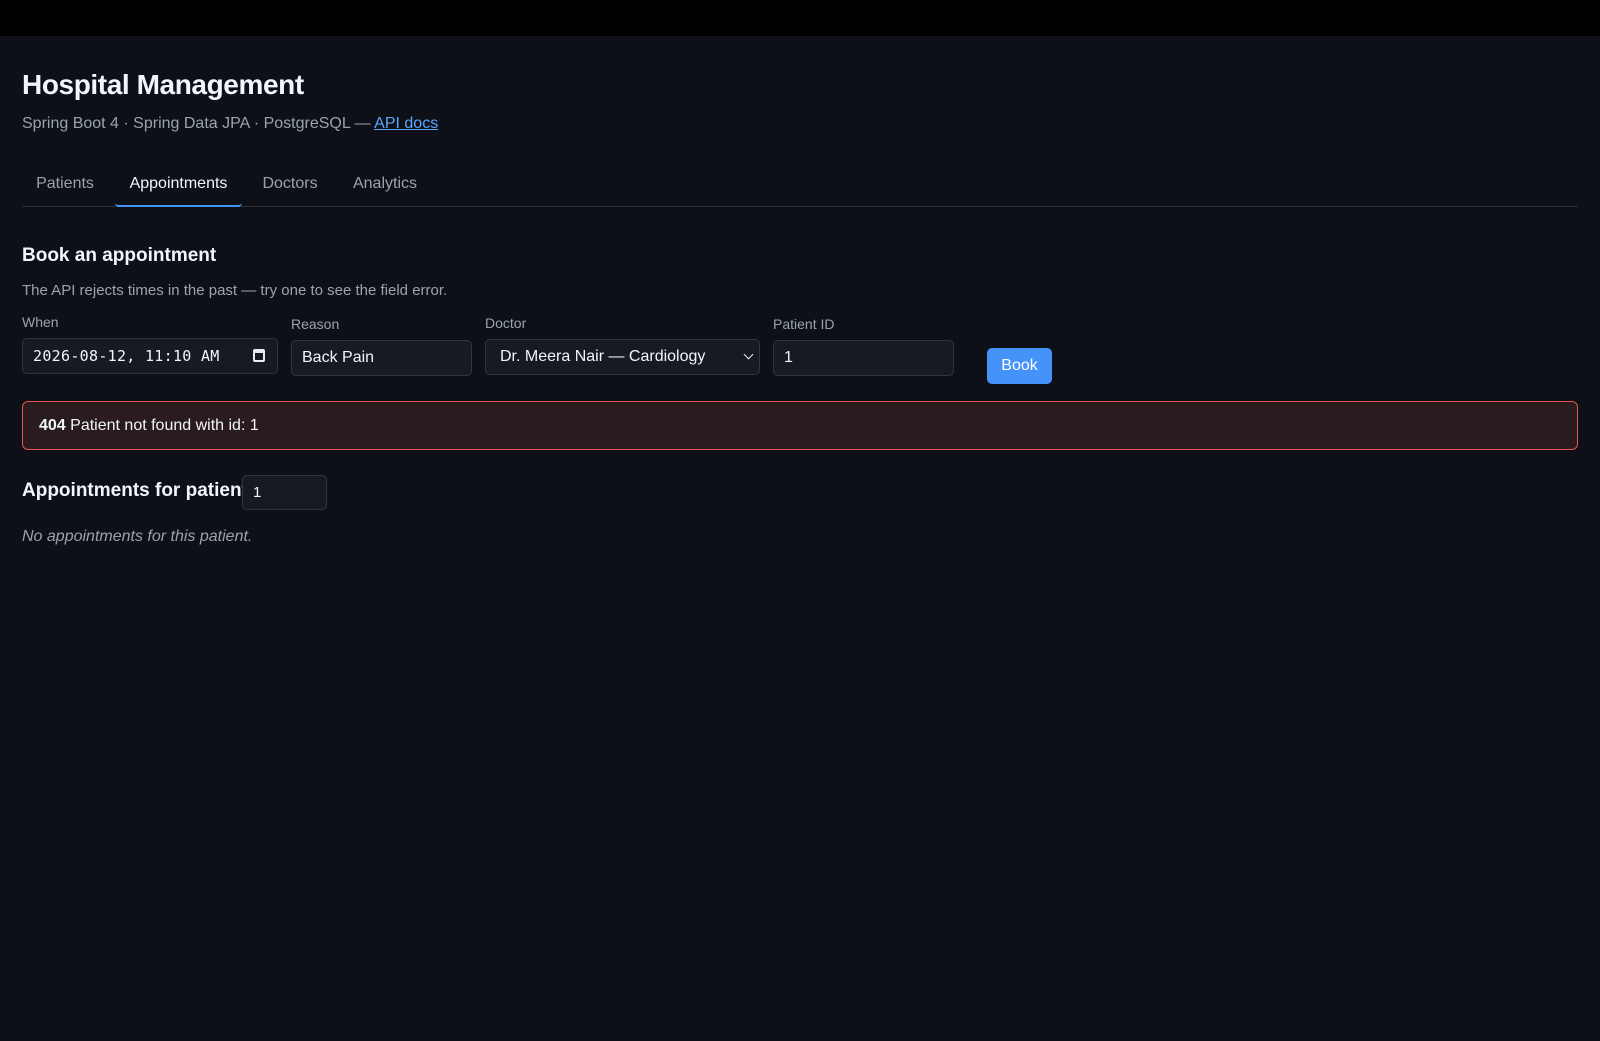 The width and height of the screenshot is (1600, 1041). Describe the element at coordinates (284, 492) in the screenshot. I see `appointments-patient-id-input: 1` at that location.